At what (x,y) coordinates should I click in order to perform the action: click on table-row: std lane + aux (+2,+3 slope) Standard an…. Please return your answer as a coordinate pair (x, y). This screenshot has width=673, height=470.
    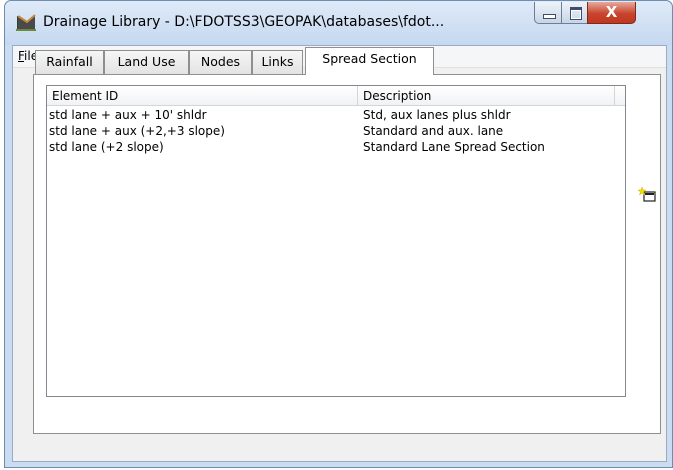
    Looking at the image, I should click on (336, 131).